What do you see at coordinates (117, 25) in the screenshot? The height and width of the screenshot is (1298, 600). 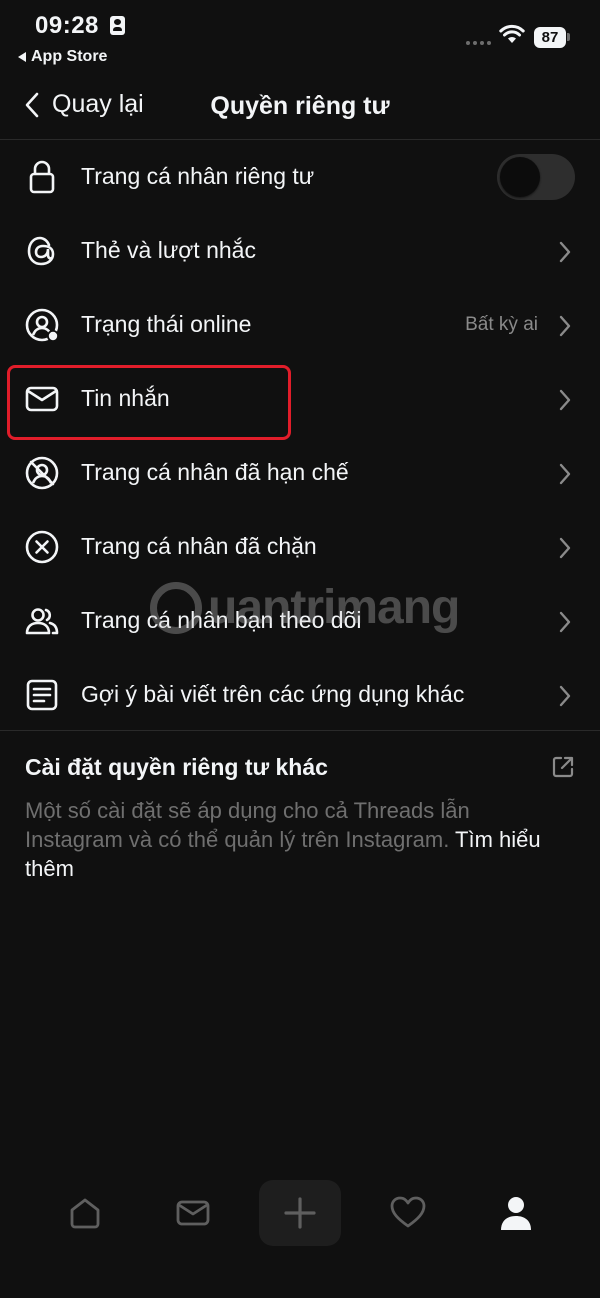 I see `contact-card-icon` at bounding box center [117, 25].